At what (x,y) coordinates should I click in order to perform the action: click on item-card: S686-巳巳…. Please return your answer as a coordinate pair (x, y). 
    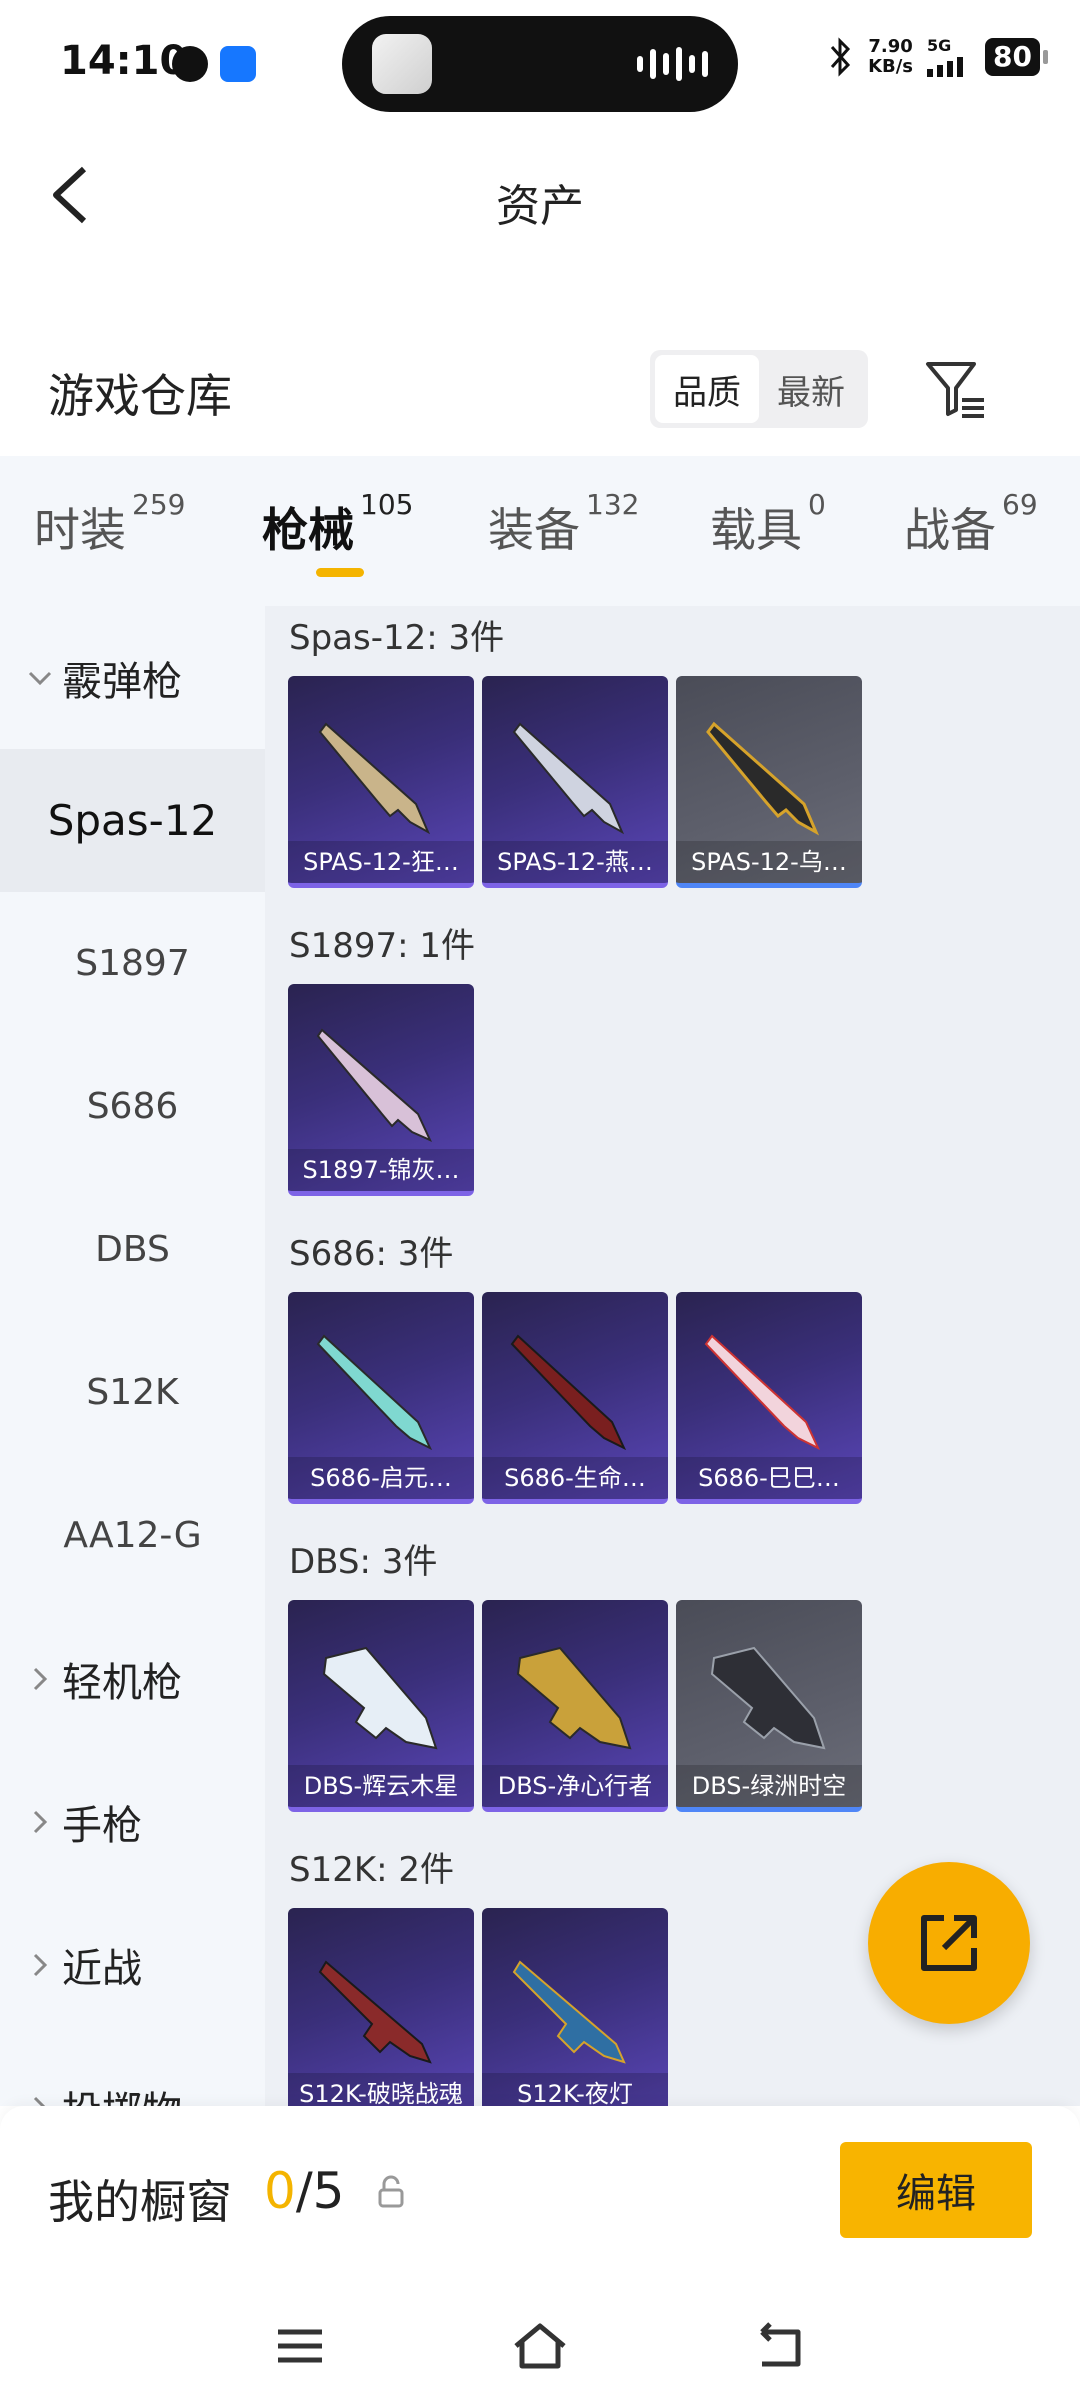
    Looking at the image, I should click on (769, 1398).